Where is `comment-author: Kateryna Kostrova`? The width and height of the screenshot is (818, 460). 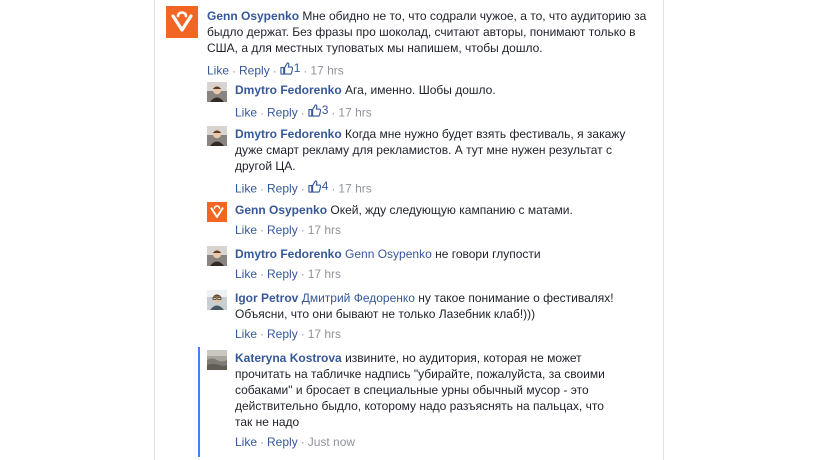 comment-author: Kateryna Kostrova is located at coordinates (288, 358).